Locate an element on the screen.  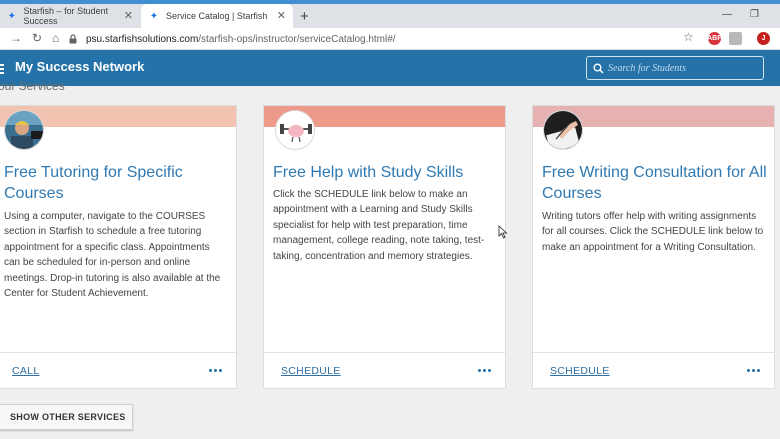
card-title: Free Tutoring for Specific Courses is located at coordinates (93, 183).